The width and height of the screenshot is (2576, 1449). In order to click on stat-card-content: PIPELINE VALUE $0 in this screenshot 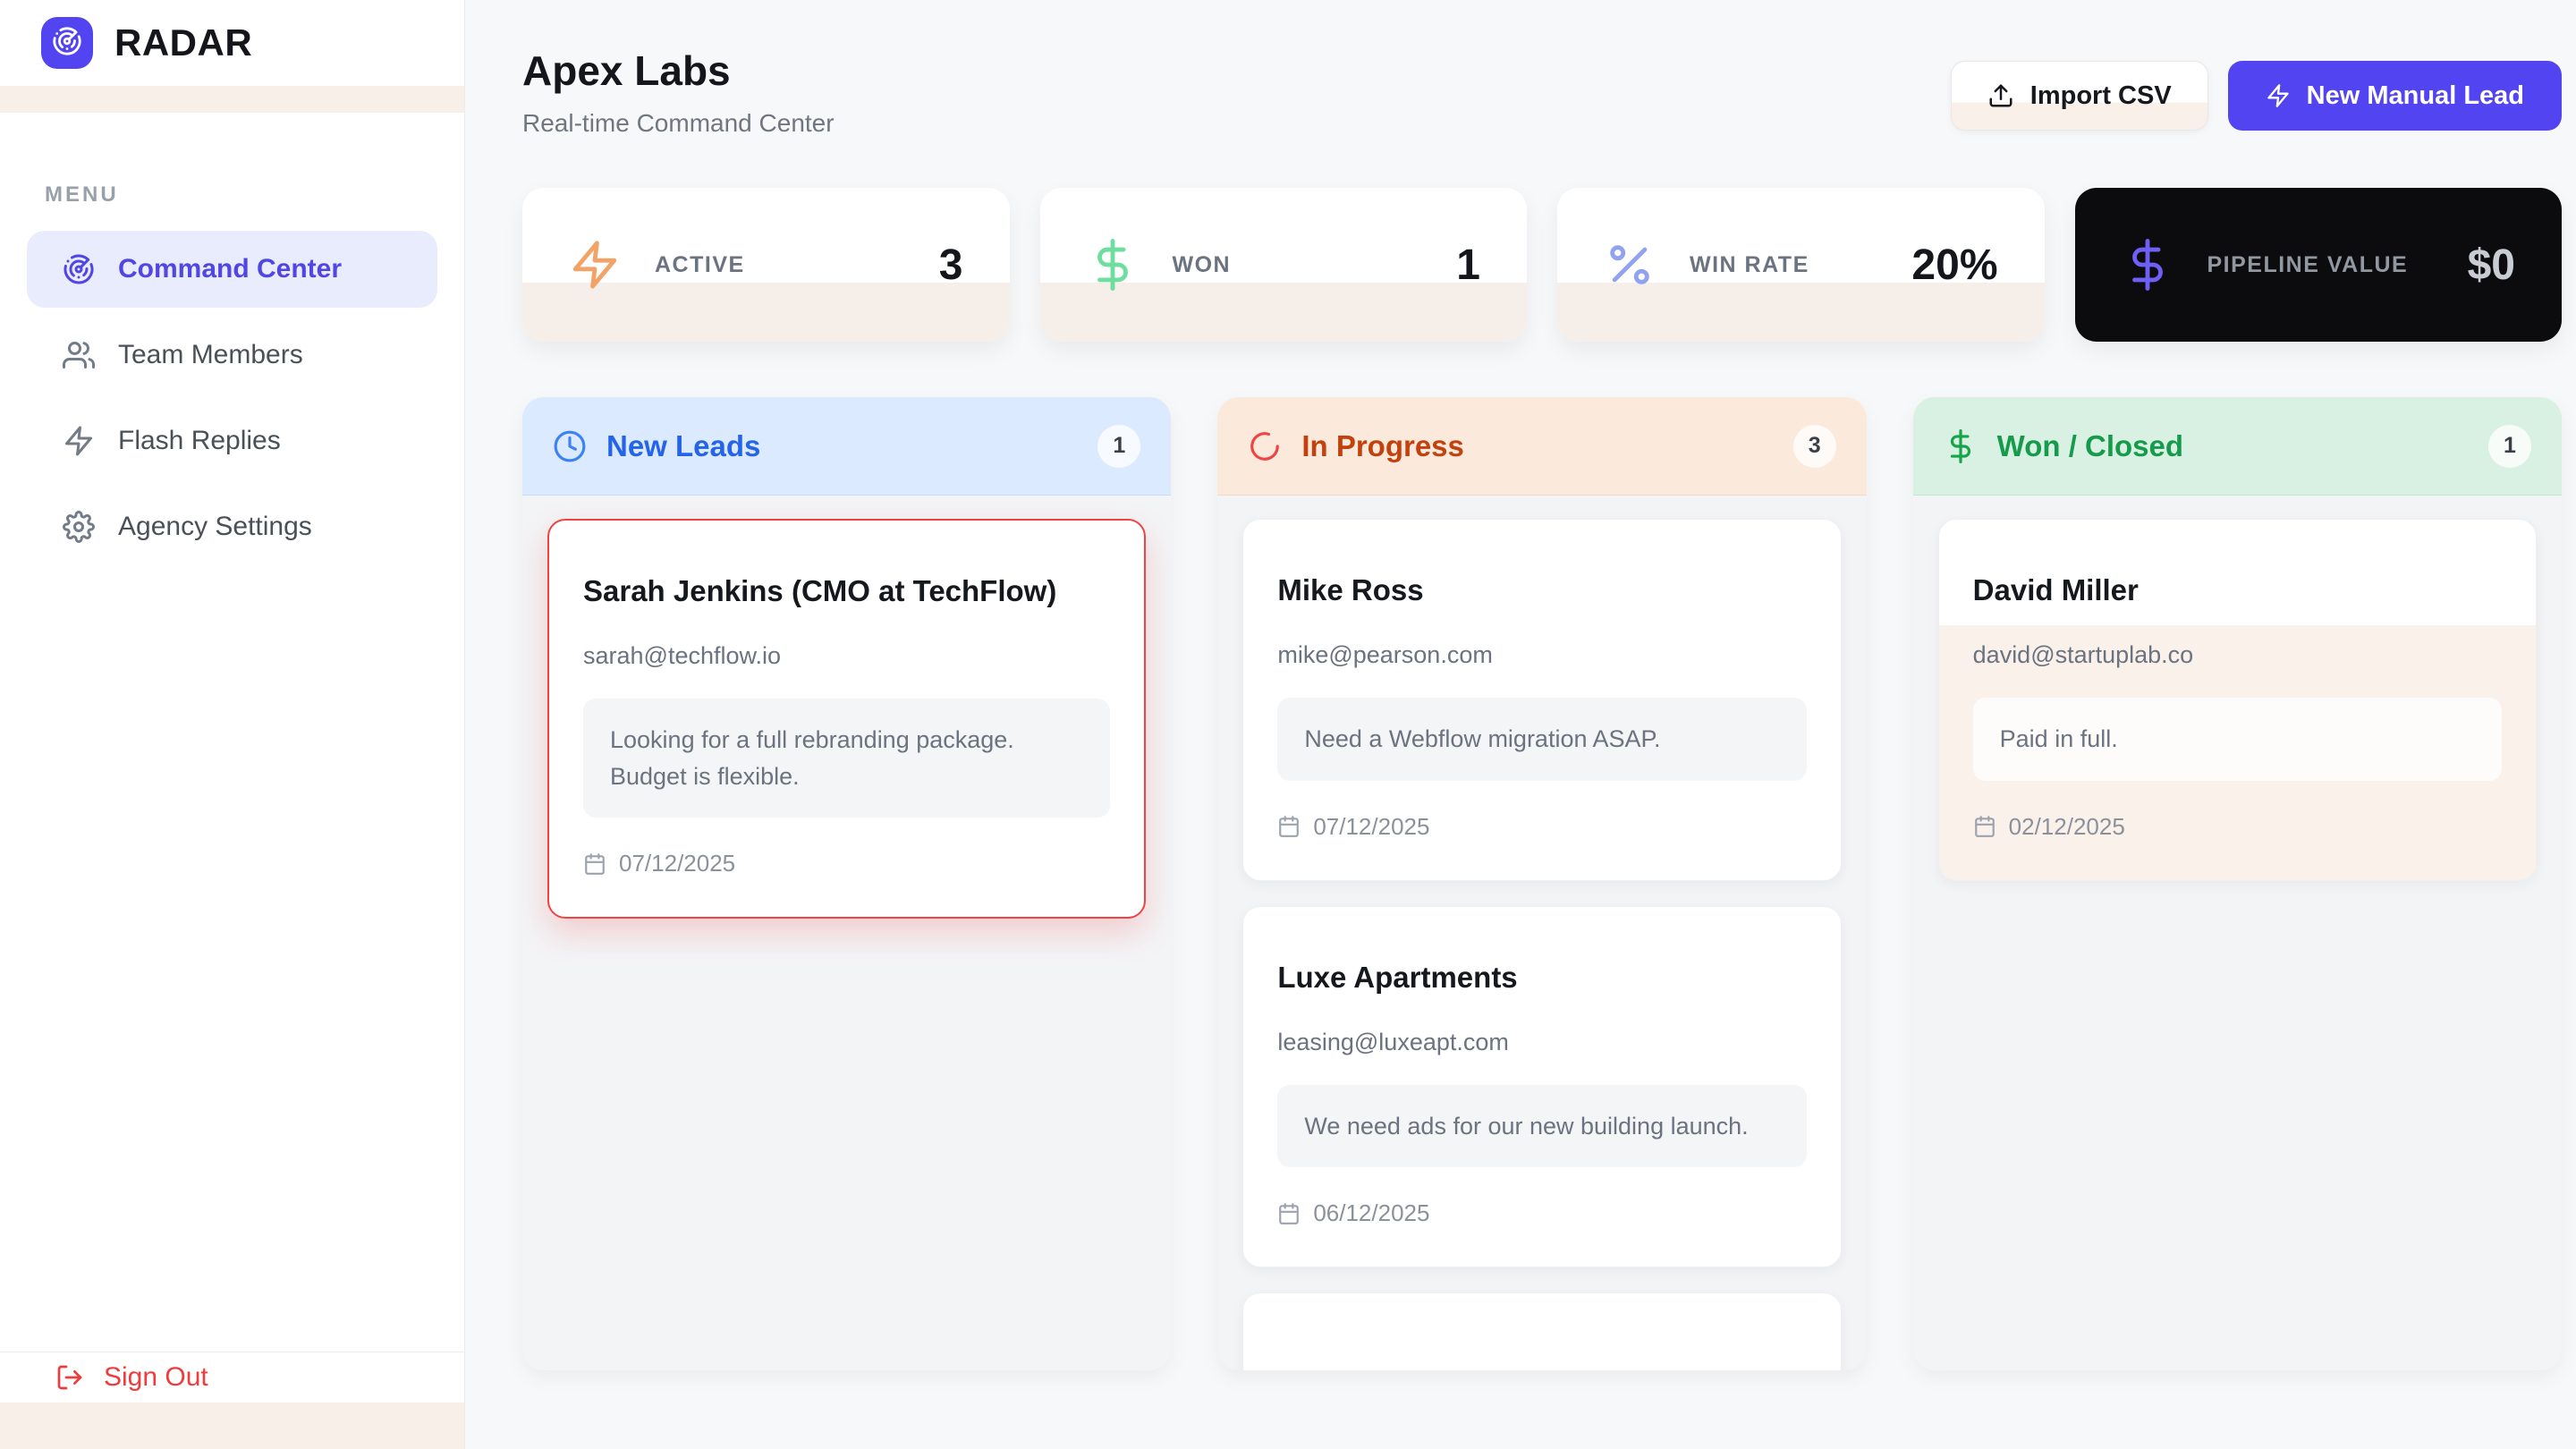, I will do `click(2319, 265)`.